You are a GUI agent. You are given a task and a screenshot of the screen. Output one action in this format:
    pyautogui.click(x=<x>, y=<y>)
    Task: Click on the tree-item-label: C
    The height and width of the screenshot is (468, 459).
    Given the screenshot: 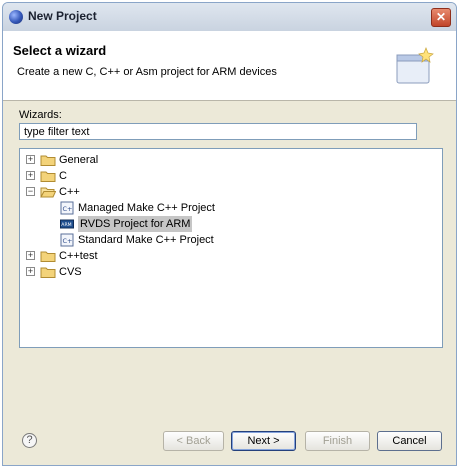 What is the action you would take?
    pyautogui.click(x=63, y=176)
    